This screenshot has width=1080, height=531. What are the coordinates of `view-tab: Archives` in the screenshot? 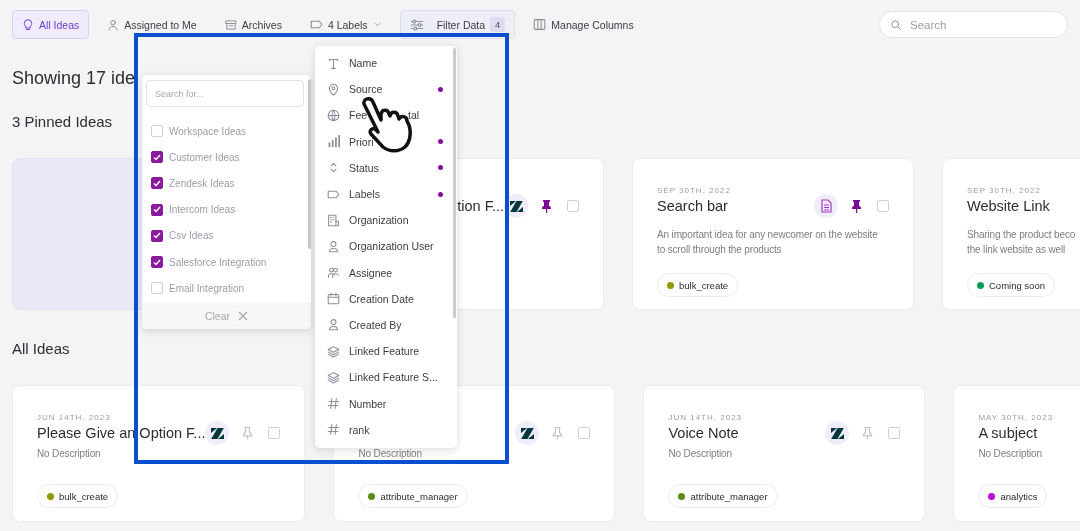 It's located at (253, 24).